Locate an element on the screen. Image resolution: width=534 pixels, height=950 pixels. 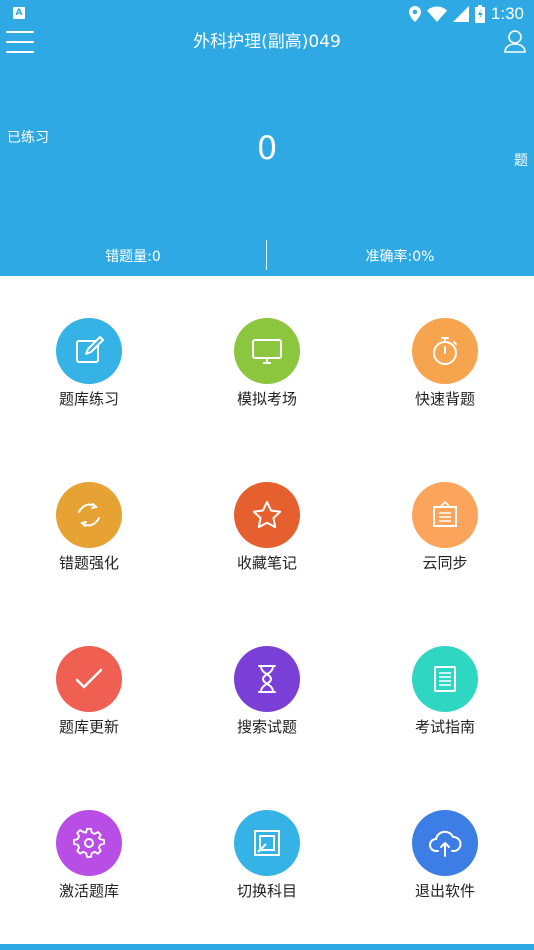
practiced-count: 0 is located at coordinates (267, 148).